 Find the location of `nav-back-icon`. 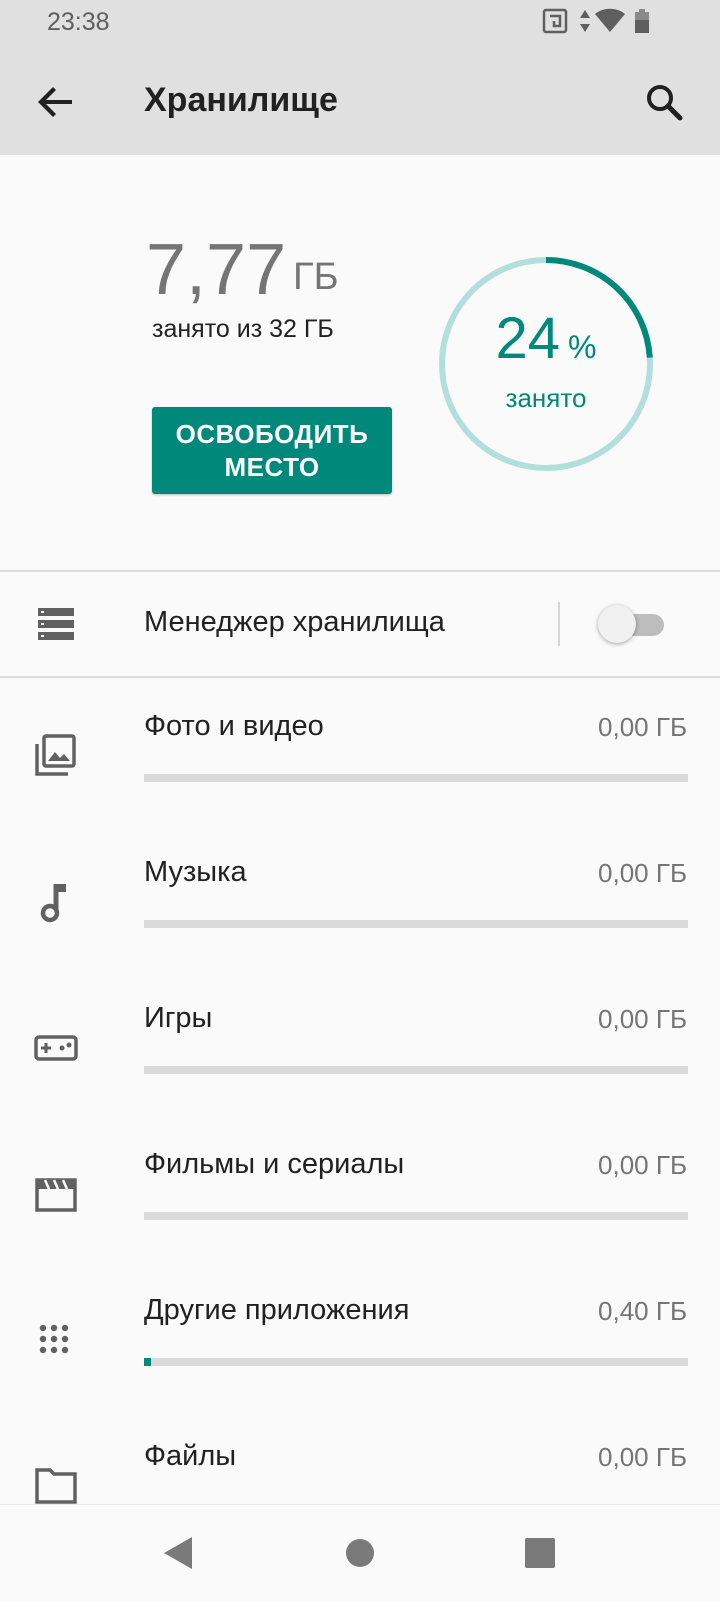

nav-back-icon is located at coordinates (178, 1553).